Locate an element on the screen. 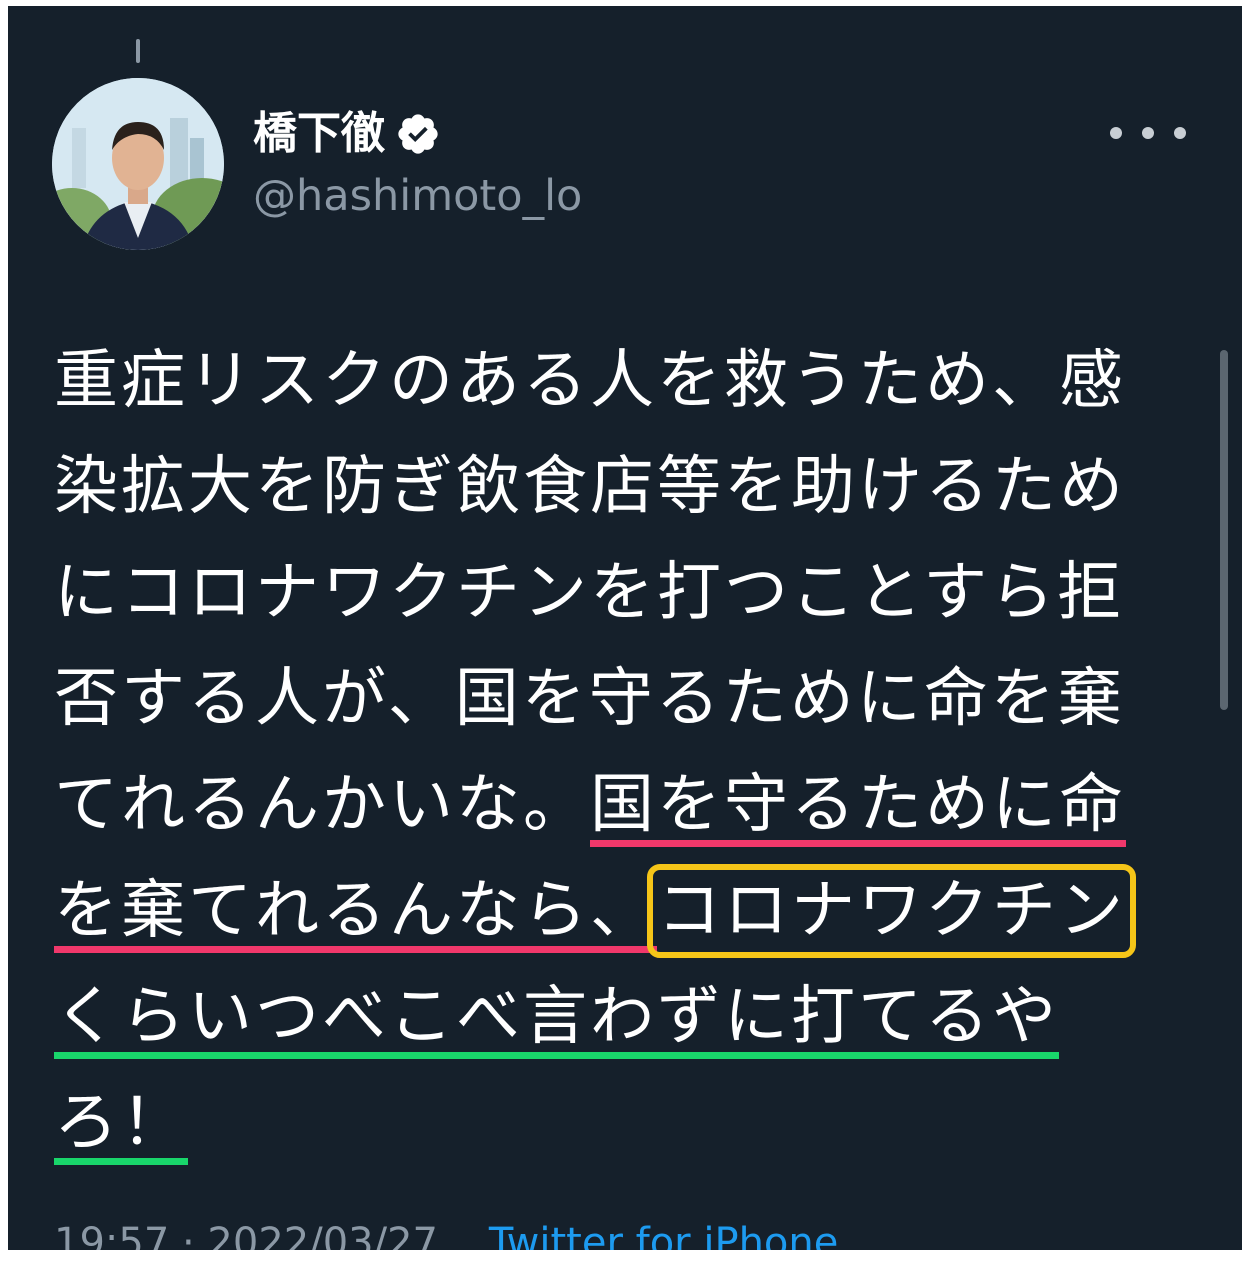  text-segment: てれるんかいな。 is located at coordinates (322, 805).